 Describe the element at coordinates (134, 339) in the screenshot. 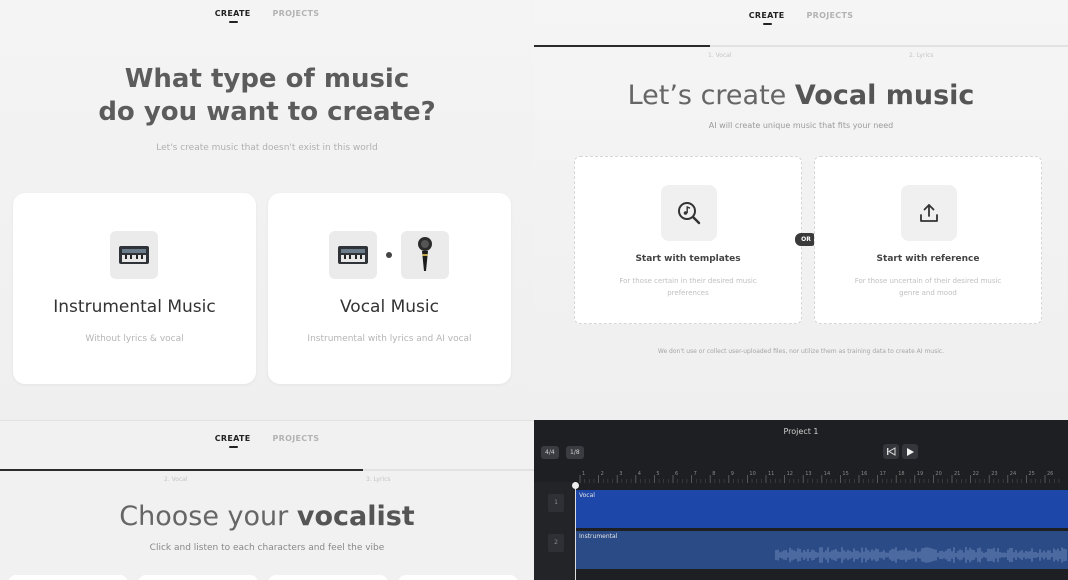

I see `card-description: Without lyrics & vocal` at that location.